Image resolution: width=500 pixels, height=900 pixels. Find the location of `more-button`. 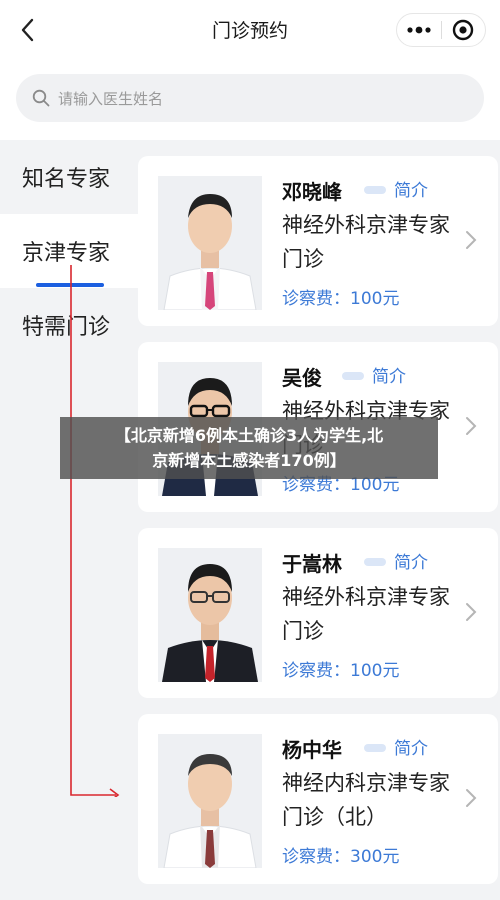

more-button is located at coordinates (419, 30).